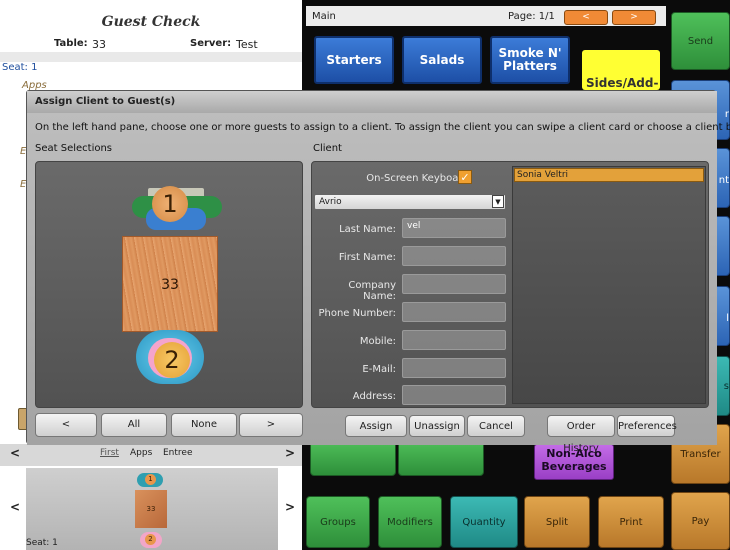  What do you see at coordinates (441, 456) in the screenshot?
I see `draft-beer-button: Draft Beer` at bounding box center [441, 456].